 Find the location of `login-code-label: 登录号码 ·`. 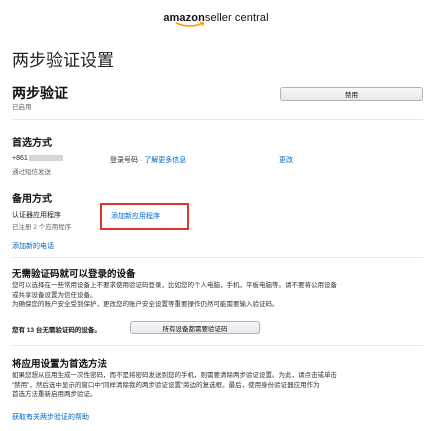

login-code-label: 登录号码 · is located at coordinates (127, 160).